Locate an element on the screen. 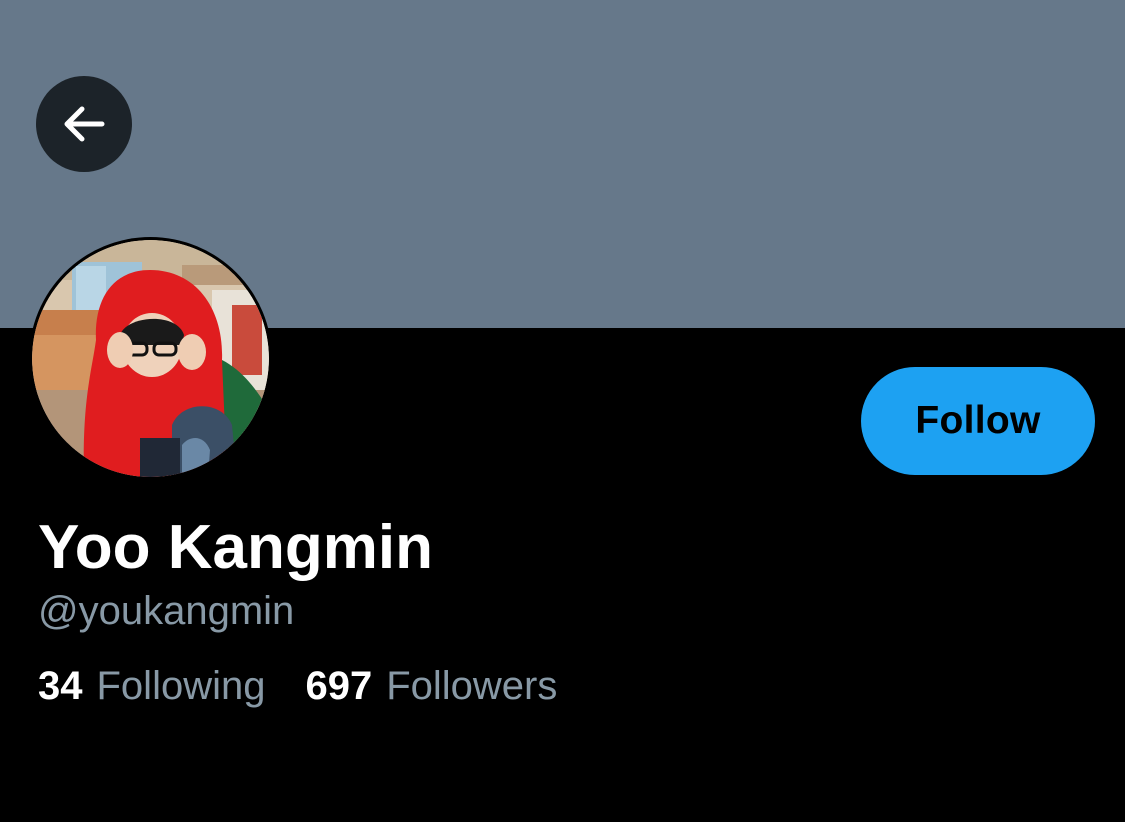 This screenshot has width=1125, height=822. following-count: 34 is located at coordinates (60, 686).